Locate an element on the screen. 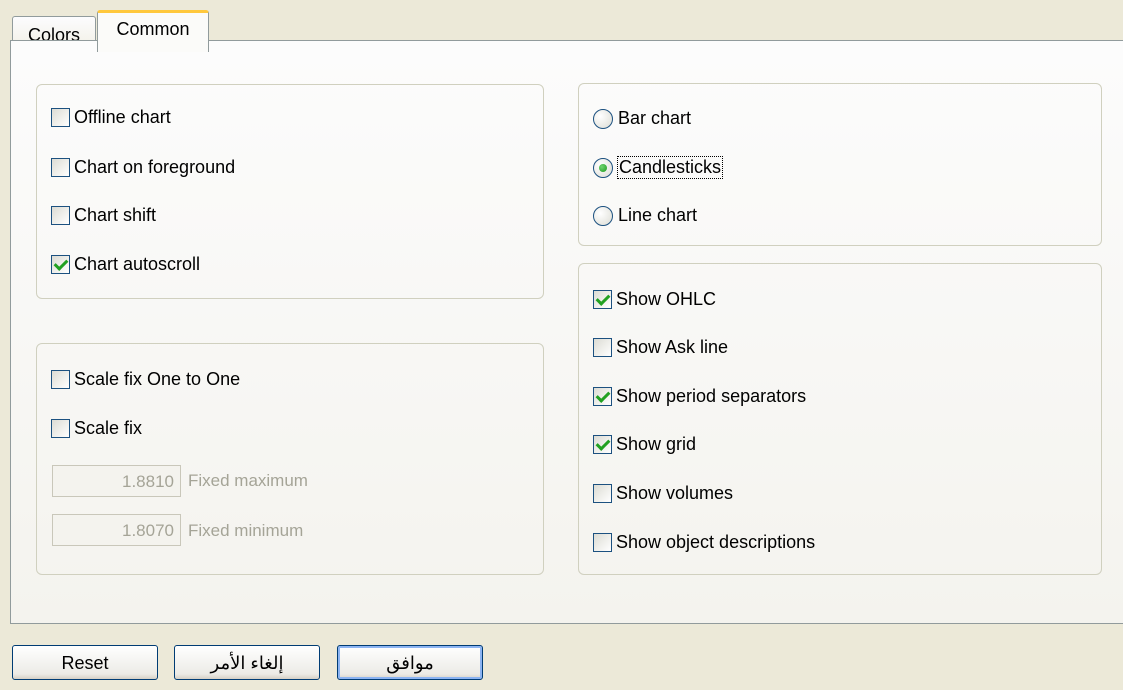  tab-common: Common is located at coordinates (153, 31).